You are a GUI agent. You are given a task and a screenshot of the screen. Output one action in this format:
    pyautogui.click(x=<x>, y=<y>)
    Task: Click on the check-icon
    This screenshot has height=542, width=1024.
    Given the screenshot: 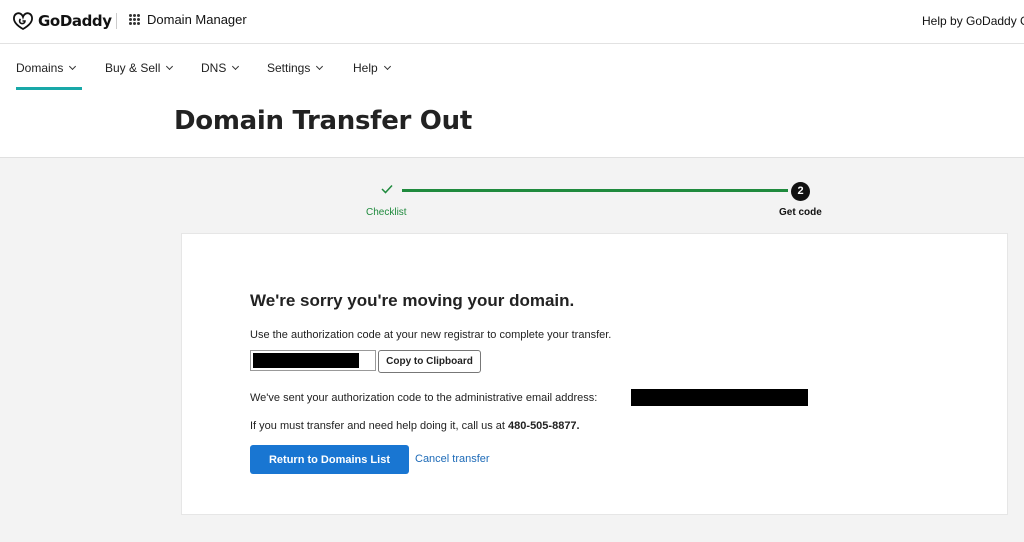 What is the action you would take?
    pyautogui.click(x=387, y=189)
    